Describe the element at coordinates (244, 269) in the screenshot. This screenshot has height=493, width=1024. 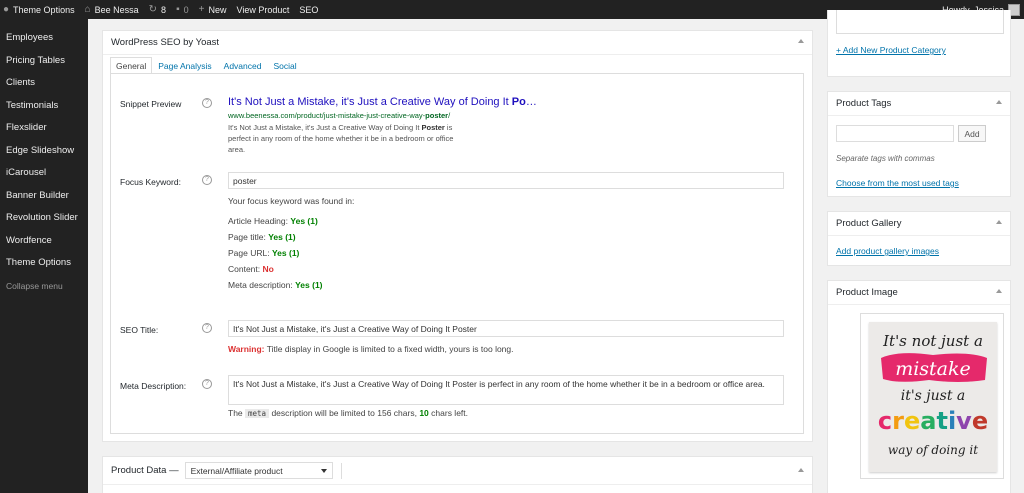
I see `check-label: Content:` at that location.